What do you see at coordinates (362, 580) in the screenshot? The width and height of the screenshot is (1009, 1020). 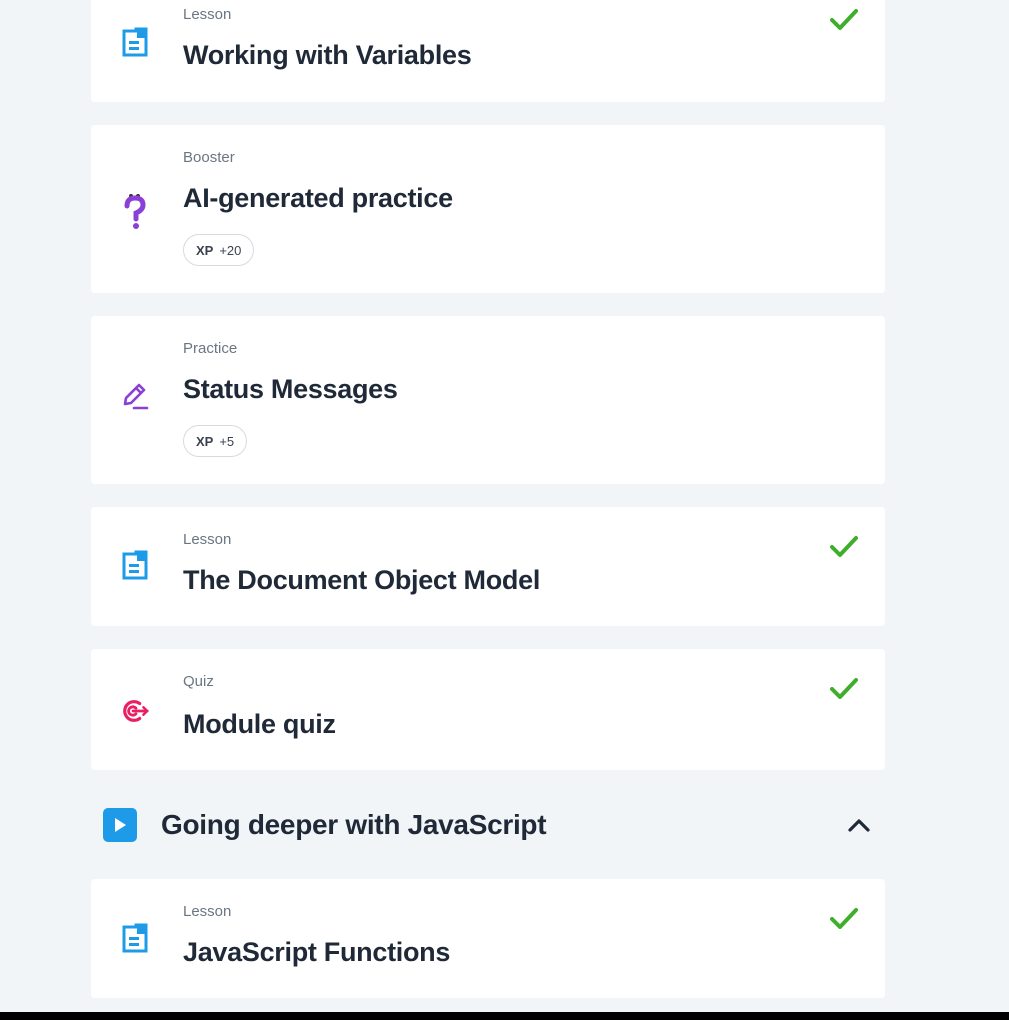 I see `item-title: The Document Object Model` at bounding box center [362, 580].